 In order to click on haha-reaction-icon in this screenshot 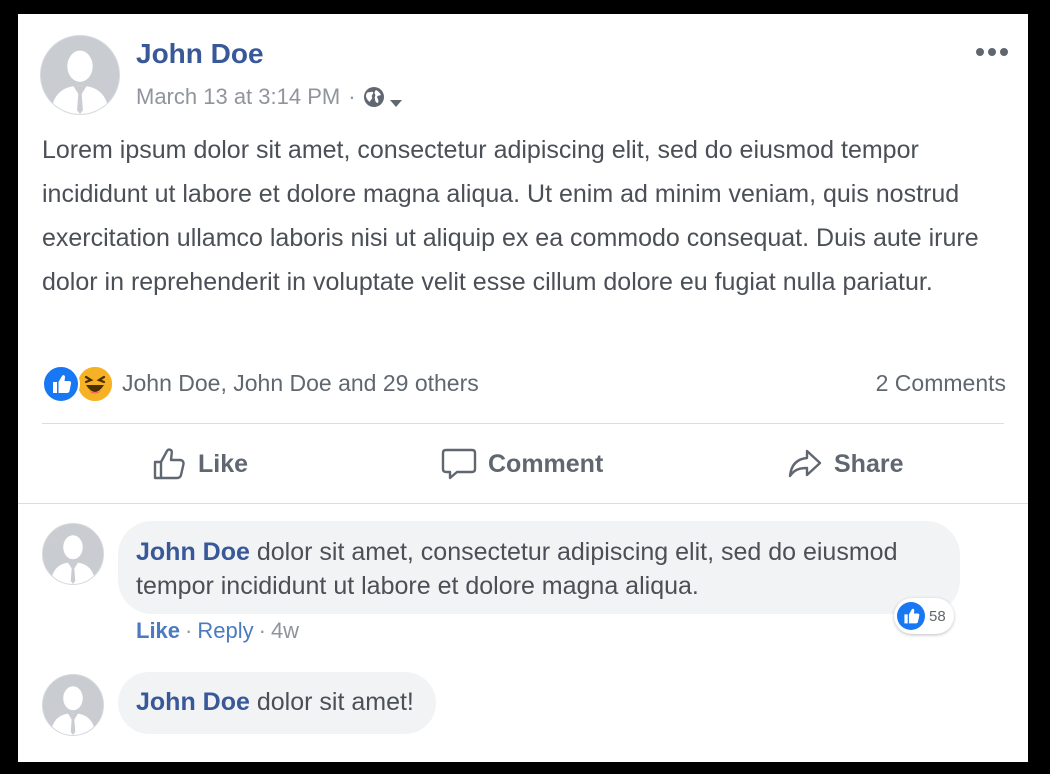, I will do `click(95, 384)`.